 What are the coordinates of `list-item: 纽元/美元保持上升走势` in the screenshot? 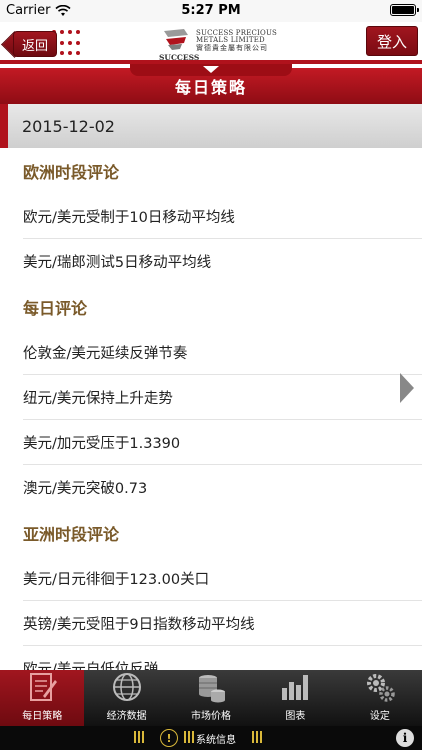 It's located at (222, 397).